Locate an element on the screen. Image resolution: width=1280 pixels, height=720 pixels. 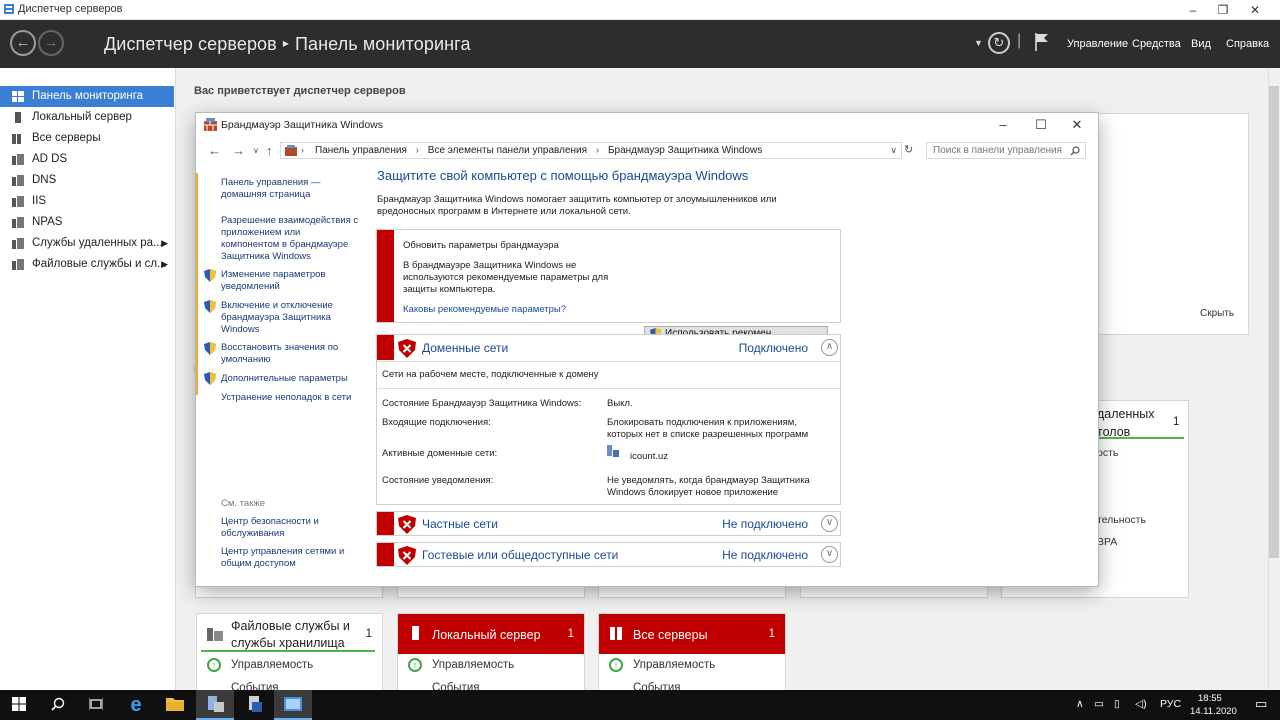
address-part: Брандмауэр Защитника Windows is located at coordinates (685, 150).